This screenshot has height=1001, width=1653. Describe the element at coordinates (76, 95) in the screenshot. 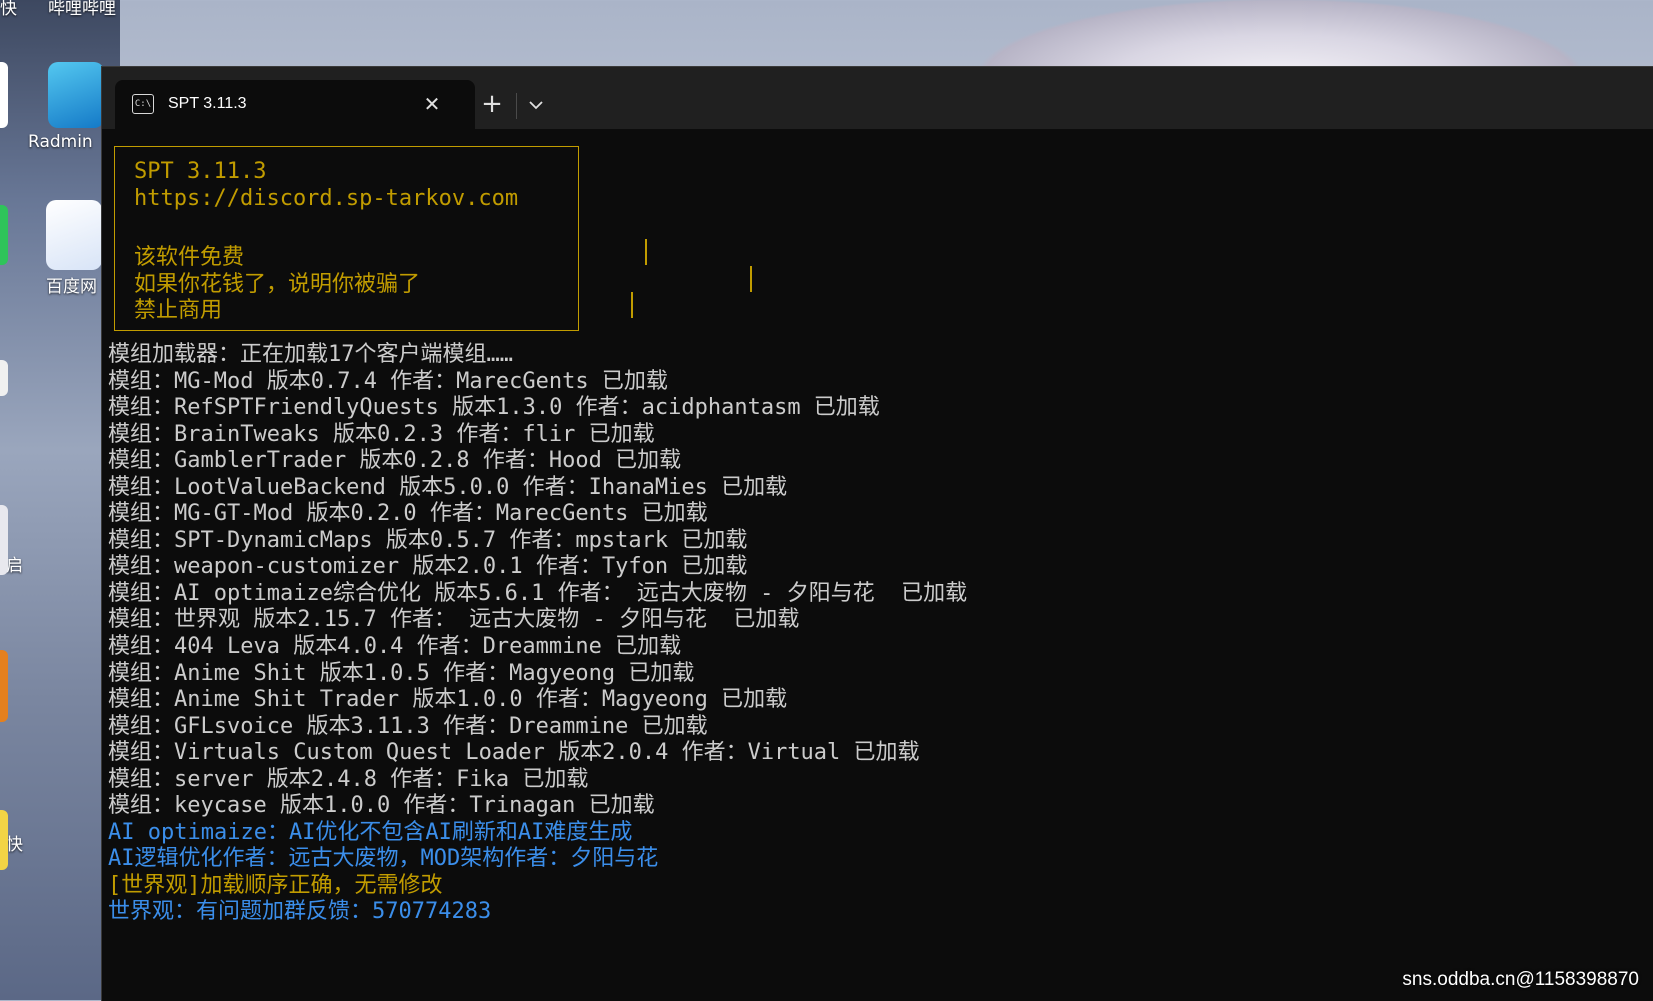

I see `radmin-icon` at that location.